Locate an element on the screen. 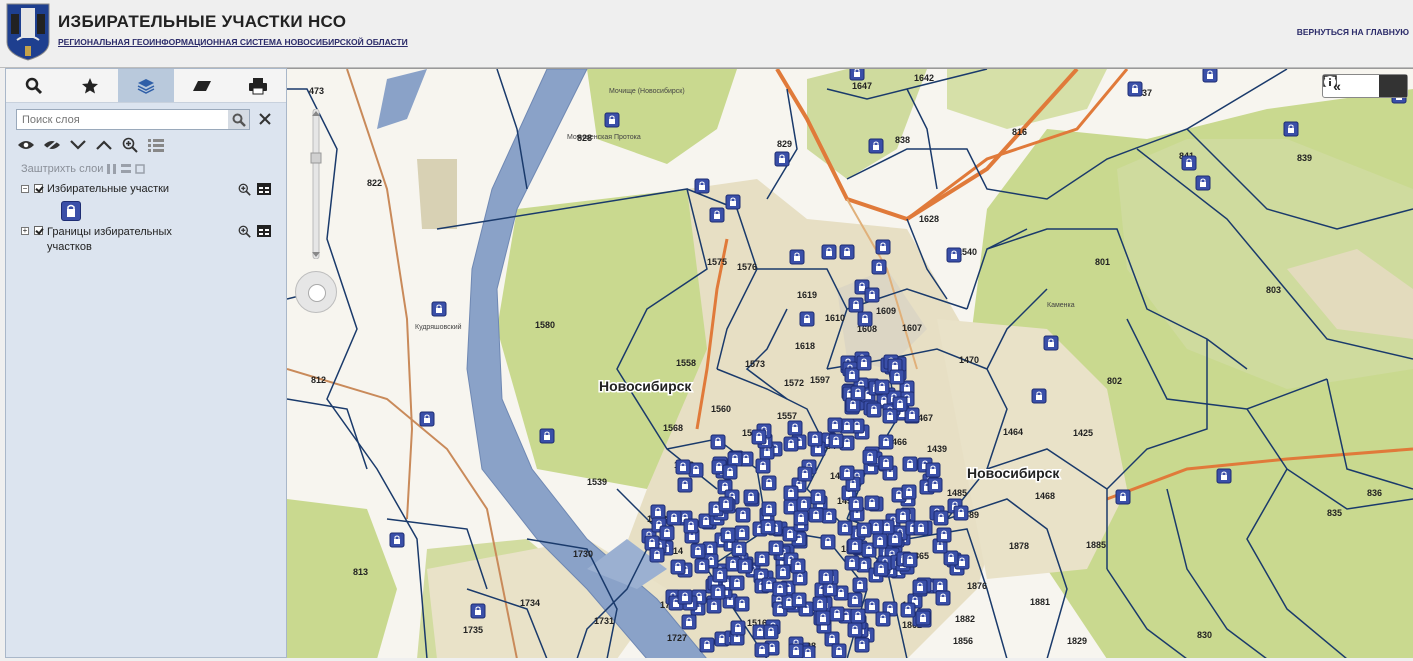  tab-print is located at coordinates (258, 85).